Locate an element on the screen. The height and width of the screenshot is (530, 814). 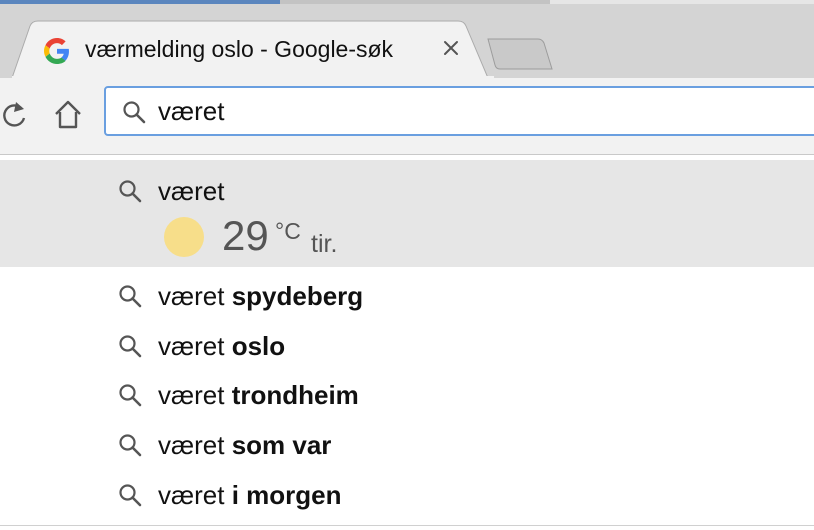
suggestion-item: været i morgen is located at coordinates (407, 494).